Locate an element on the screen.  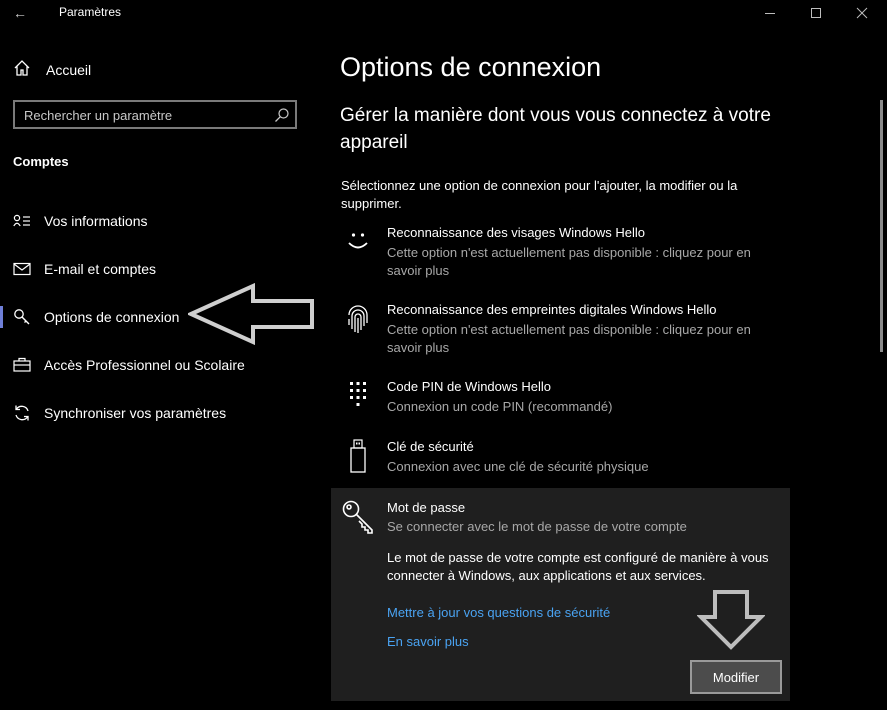
title-bar: ← Paramètres is located at coordinates (443, 14).